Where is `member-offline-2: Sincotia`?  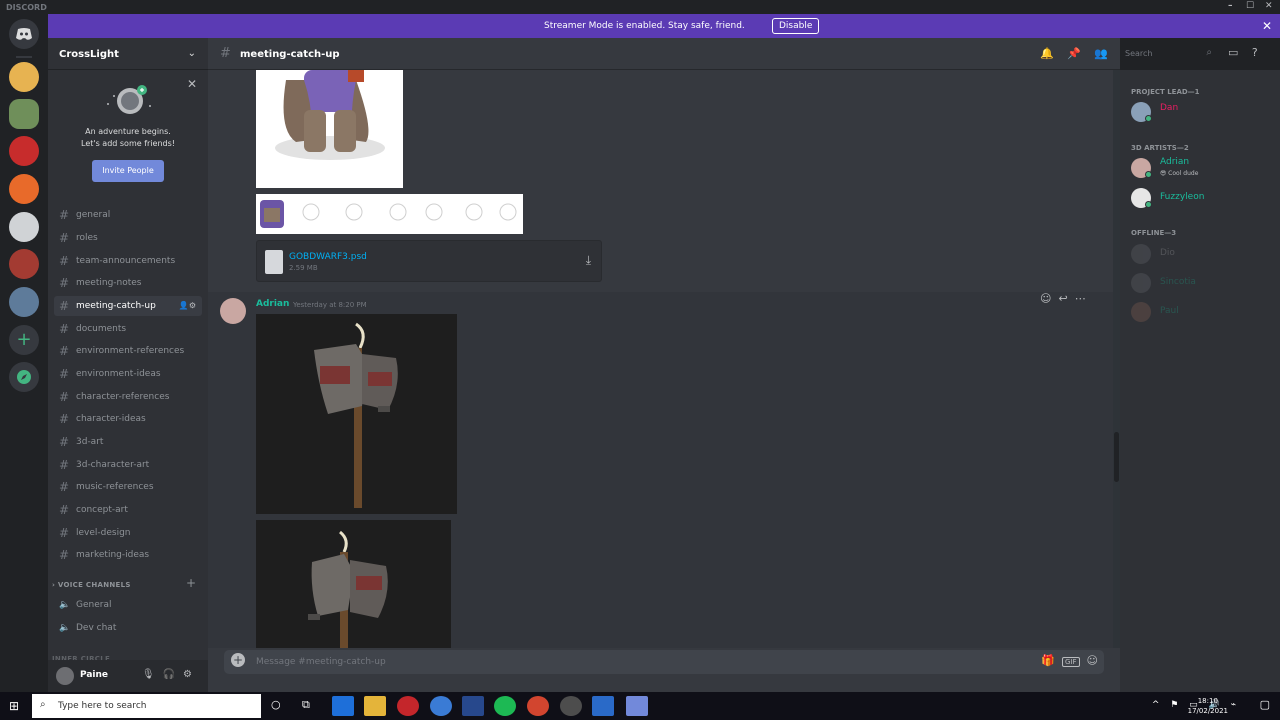 member-offline-2: Sincotia is located at coordinates (1201, 283).